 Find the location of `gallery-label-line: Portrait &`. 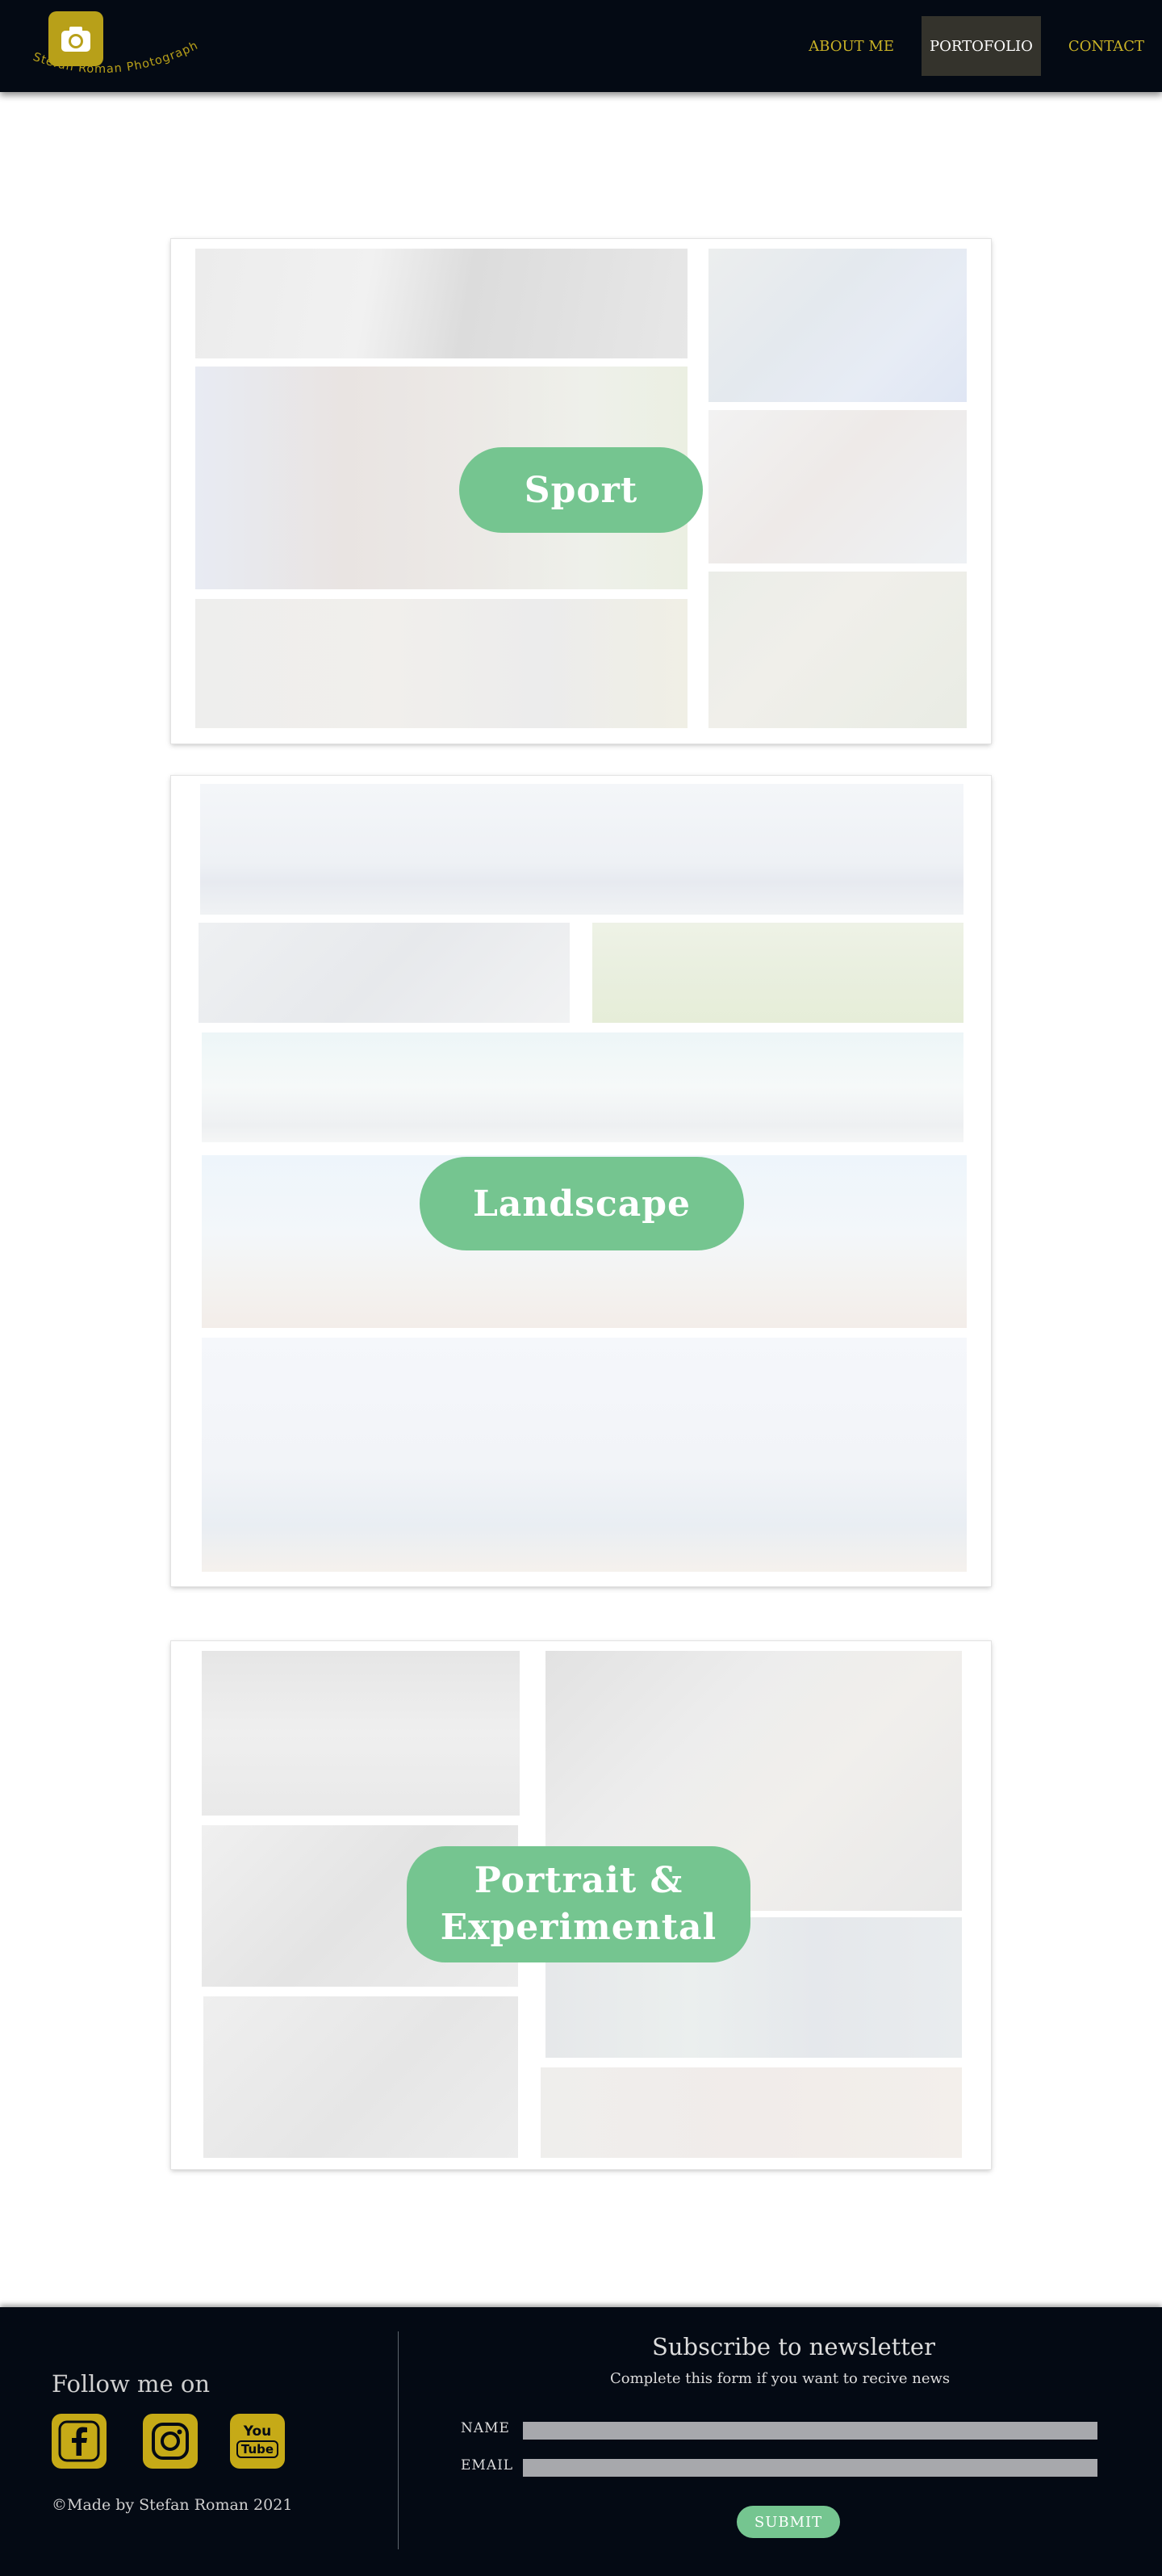

gallery-label-line: Portrait & is located at coordinates (578, 1881).